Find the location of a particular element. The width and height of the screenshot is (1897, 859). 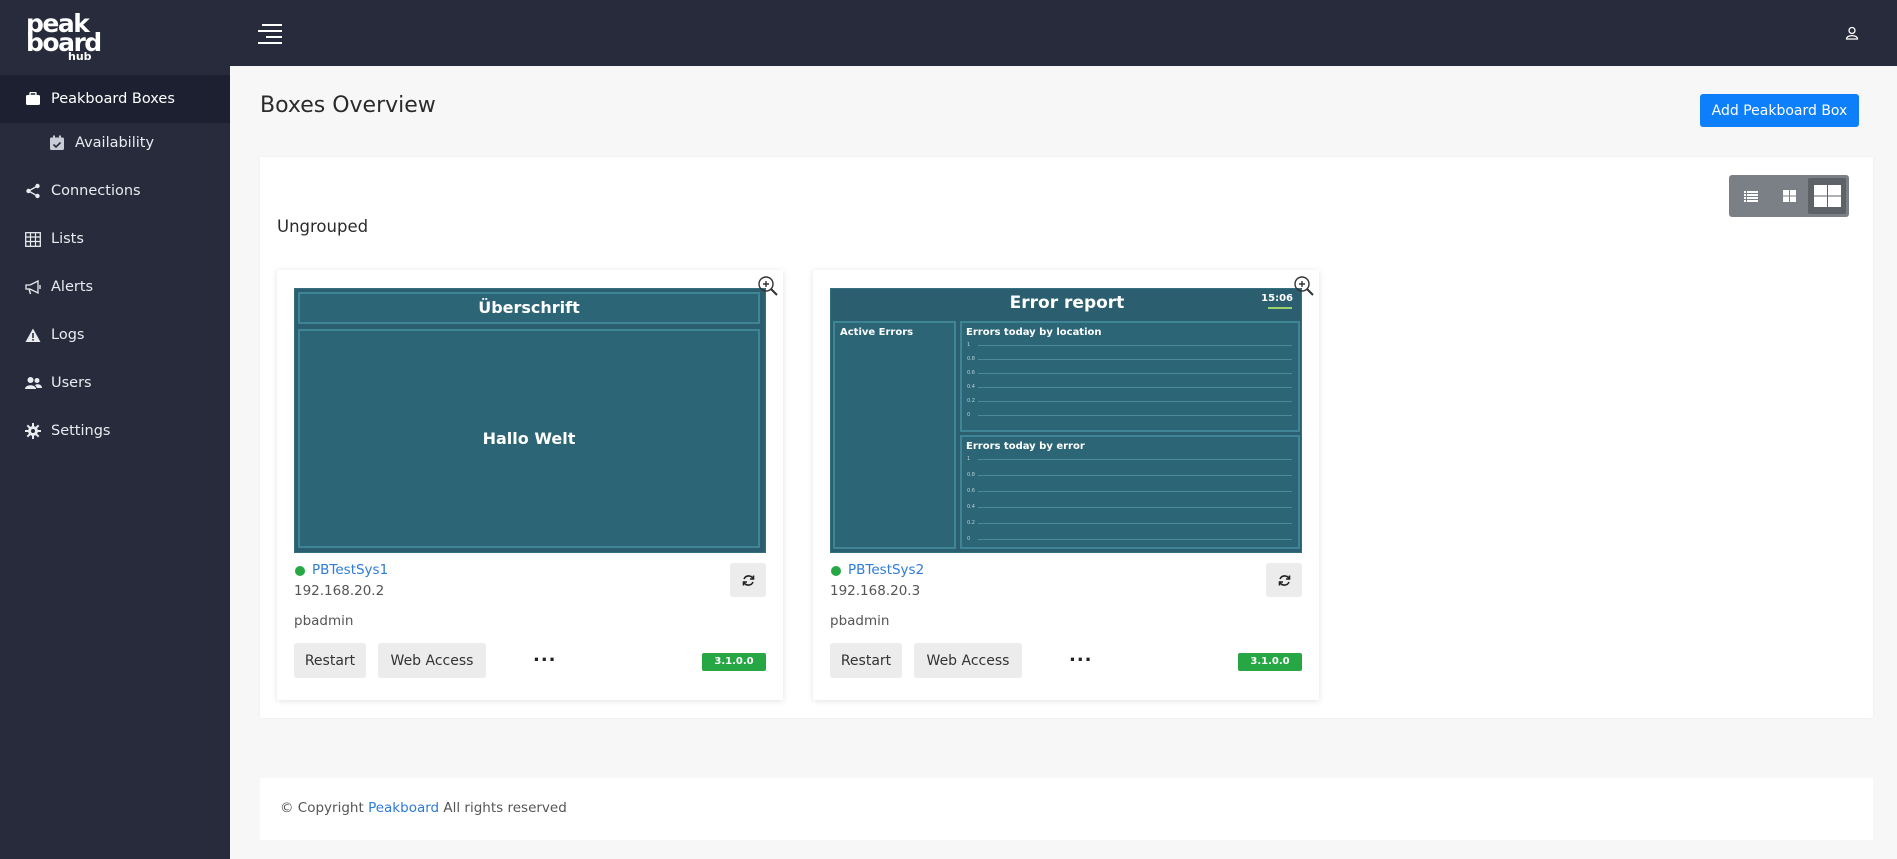

sidebar-item-lists: Lists is located at coordinates (115, 239).